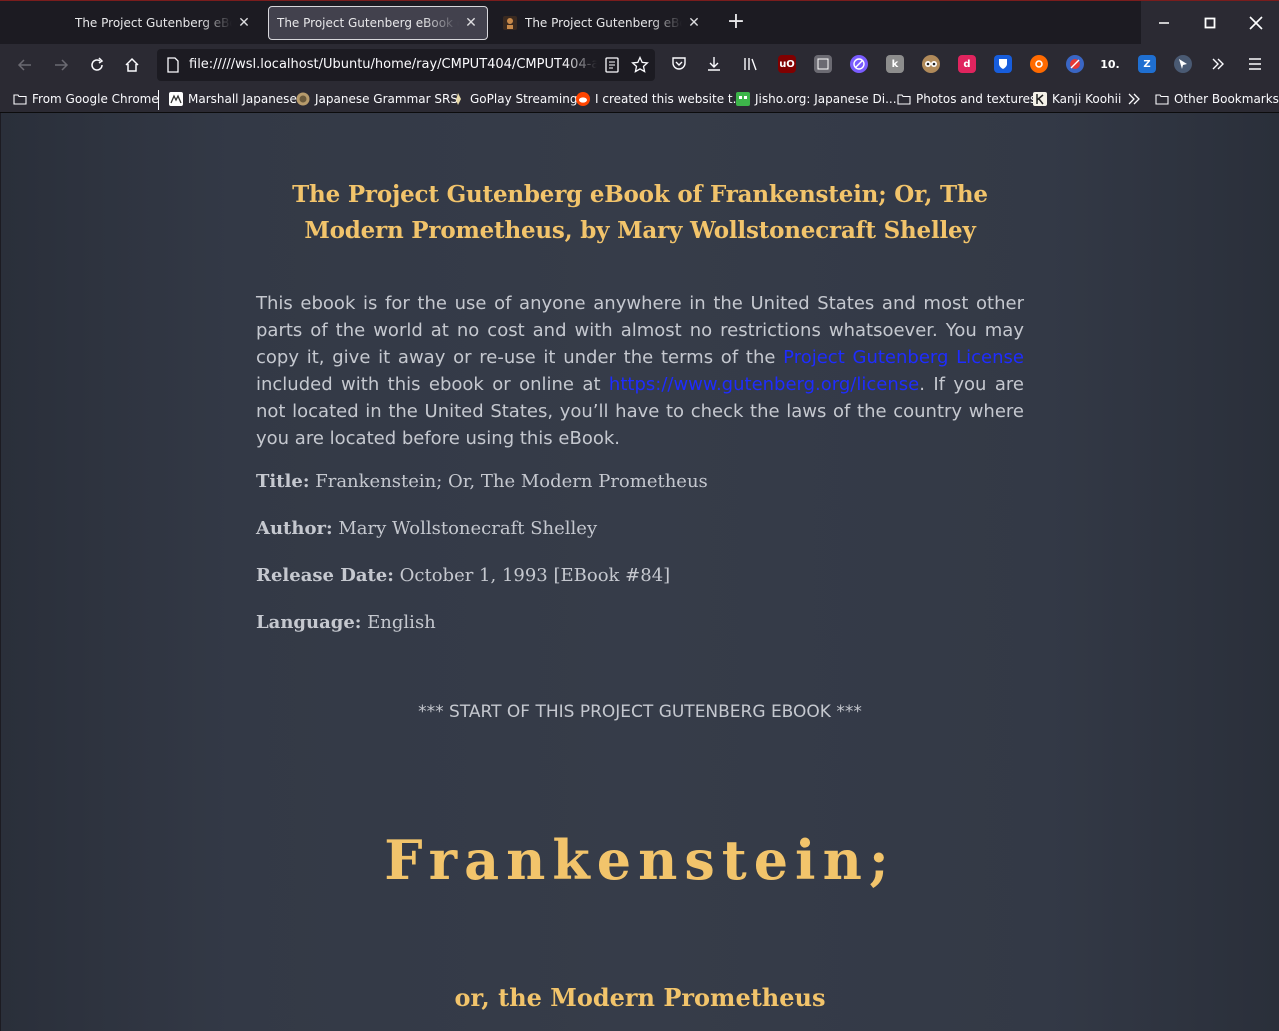  I want to click on blocker-icon, so click(859, 64).